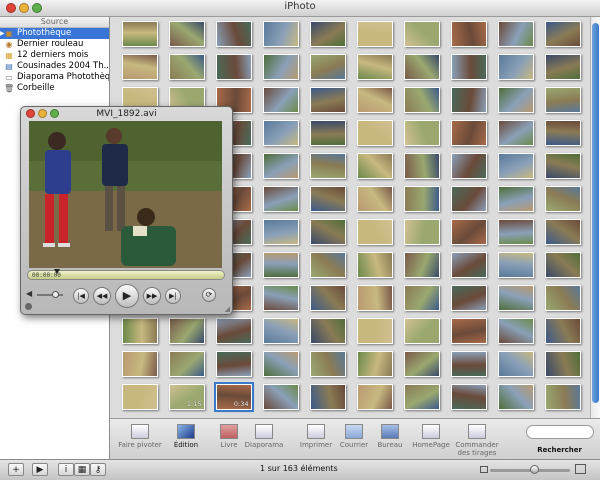 This screenshot has height=480, width=600. I want to click on play-button: ▶, so click(127, 296).